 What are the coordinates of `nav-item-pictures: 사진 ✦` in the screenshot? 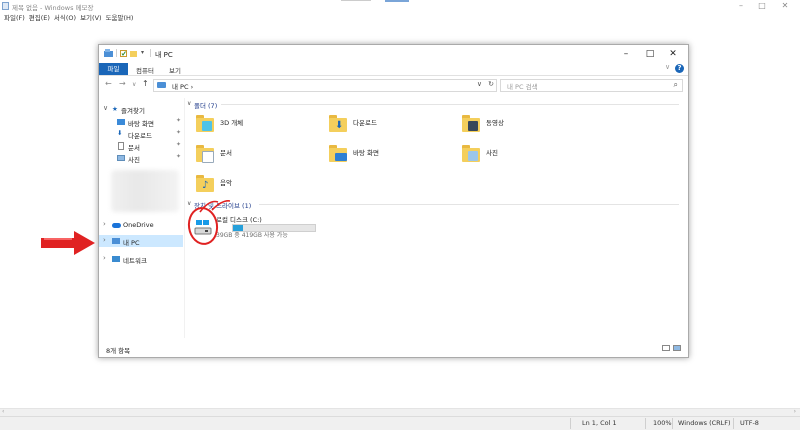 It's located at (141, 158).